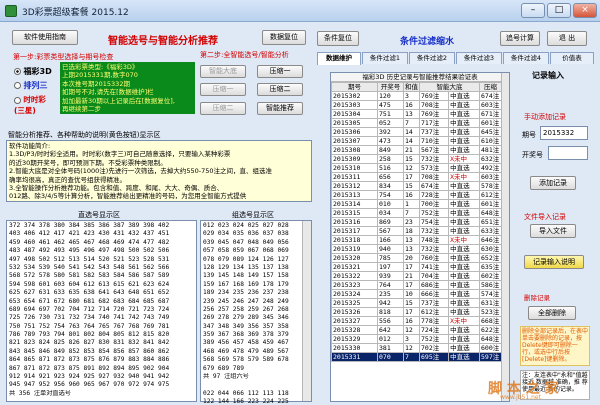  What do you see at coordinates (390, 303) in the screenshot?
I see `table-cell: 942` at bounding box center [390, 303].